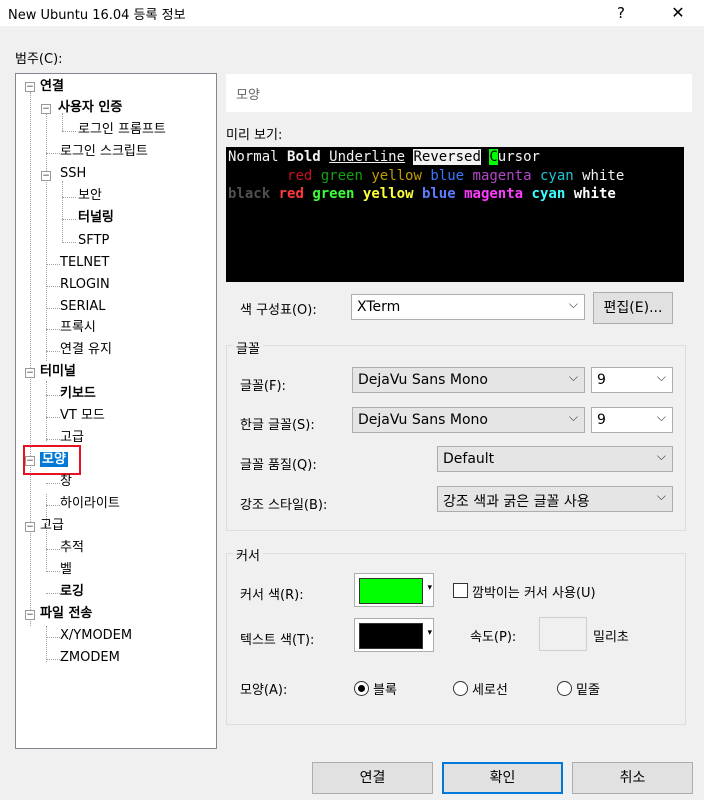 The image size is (704, 800). What do you see at coordinates (86, 350) in the screenshot?
I see `tree-item-keepalive: 연결 유지` at bounding box center [86, 350].